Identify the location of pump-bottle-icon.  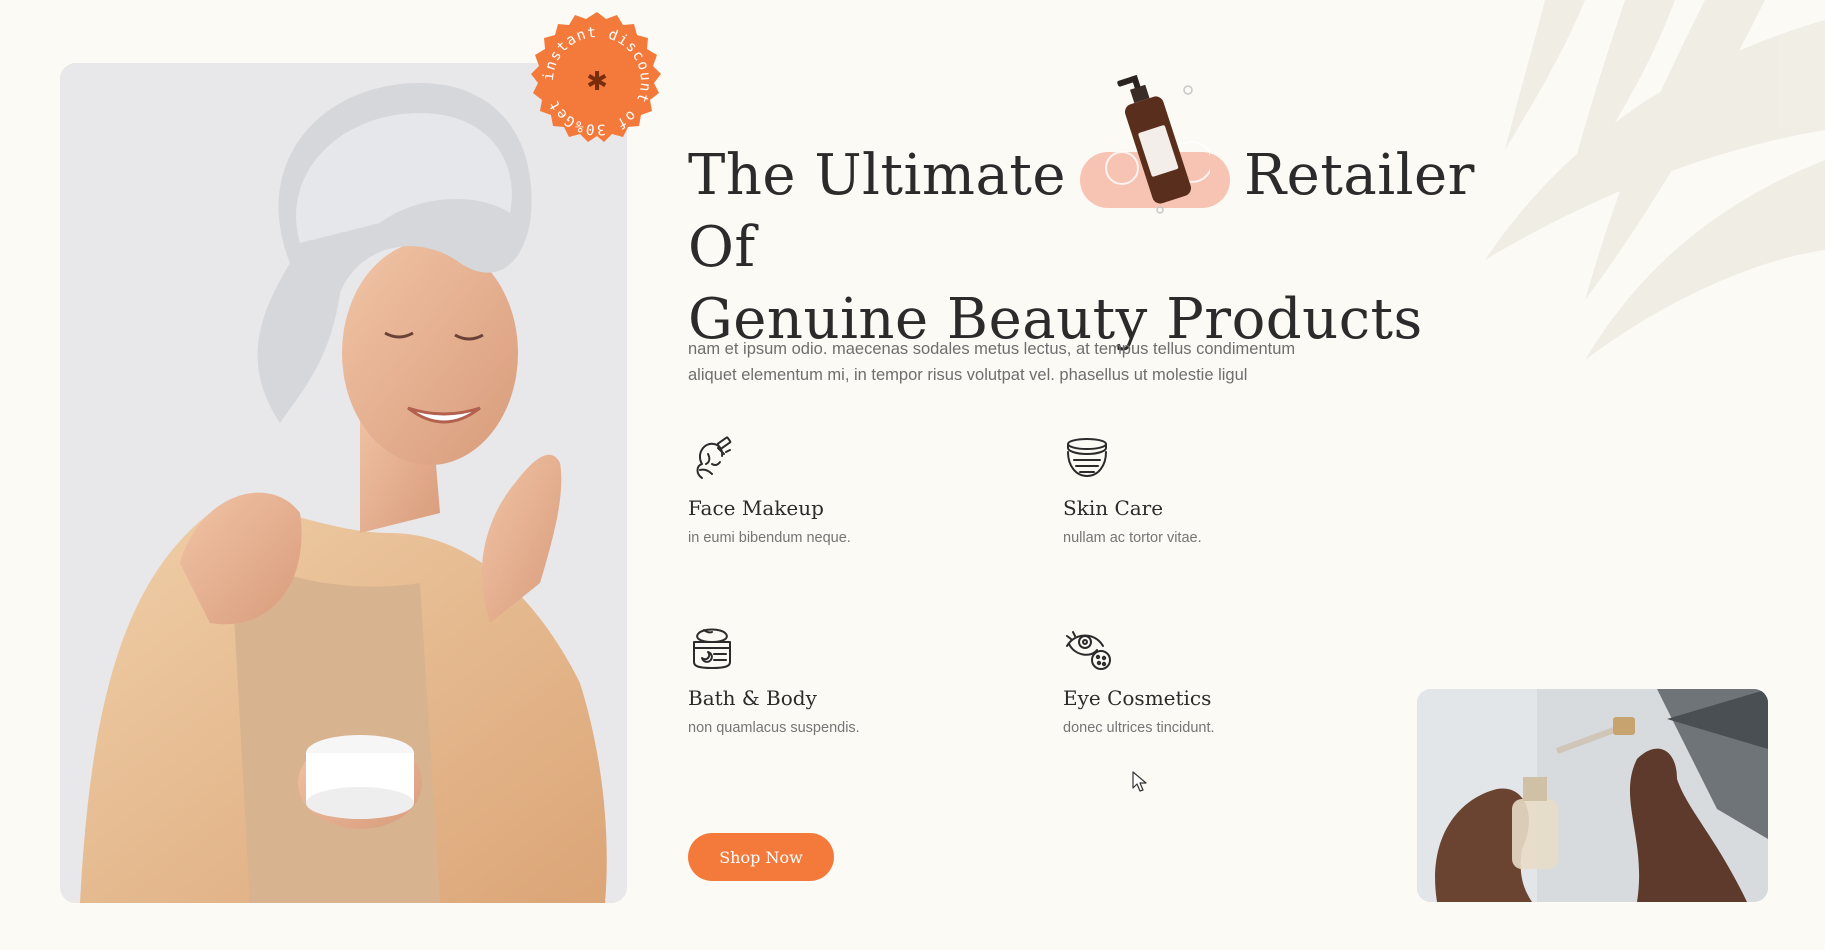
(1158, 144).